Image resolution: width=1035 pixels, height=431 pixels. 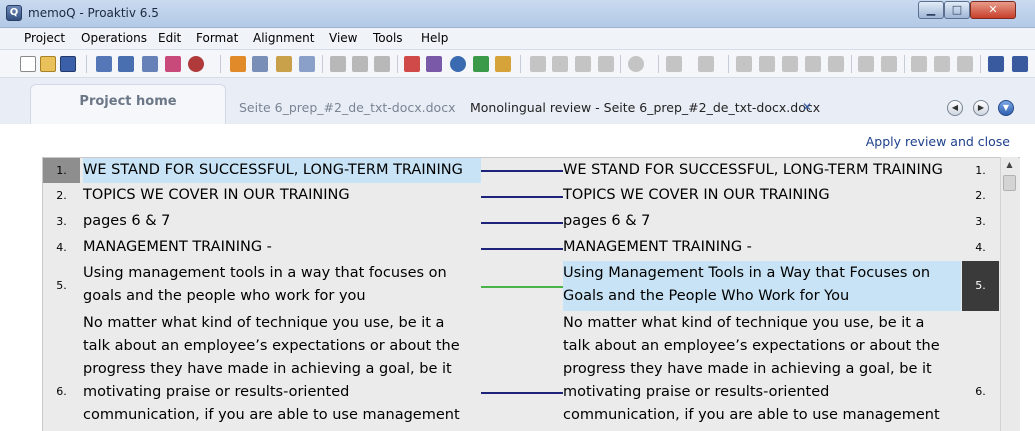 What do you see at coordinates (807, 107) in the screenshot?
I see `close-tab-icon: ✕` at bounding box center [807, 107].